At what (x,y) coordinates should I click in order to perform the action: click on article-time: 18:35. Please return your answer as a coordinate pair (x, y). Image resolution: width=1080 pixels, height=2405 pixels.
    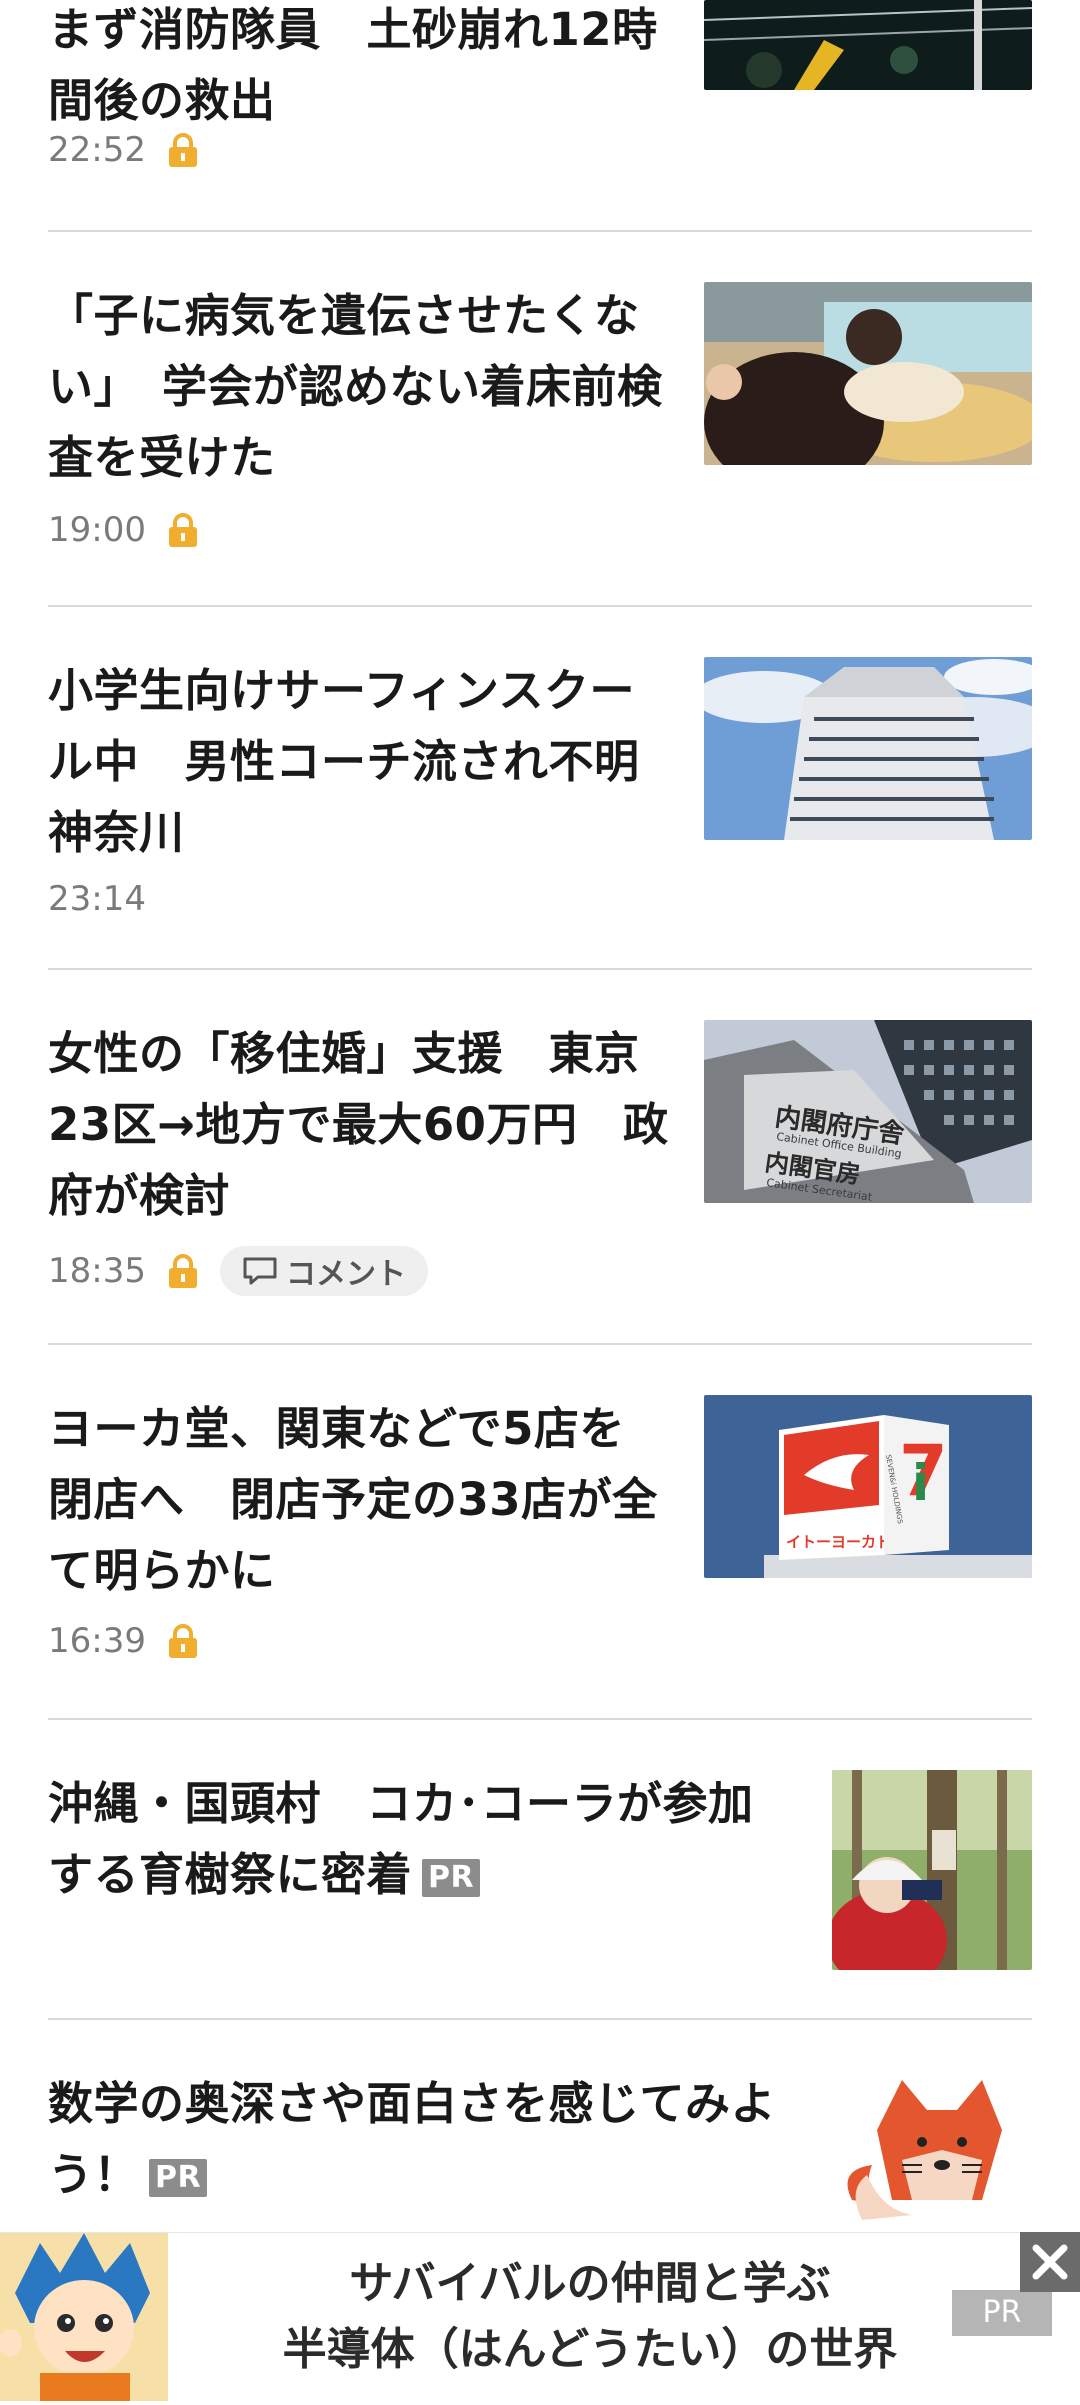
    Looking at the image, I should click on (97, 1271).